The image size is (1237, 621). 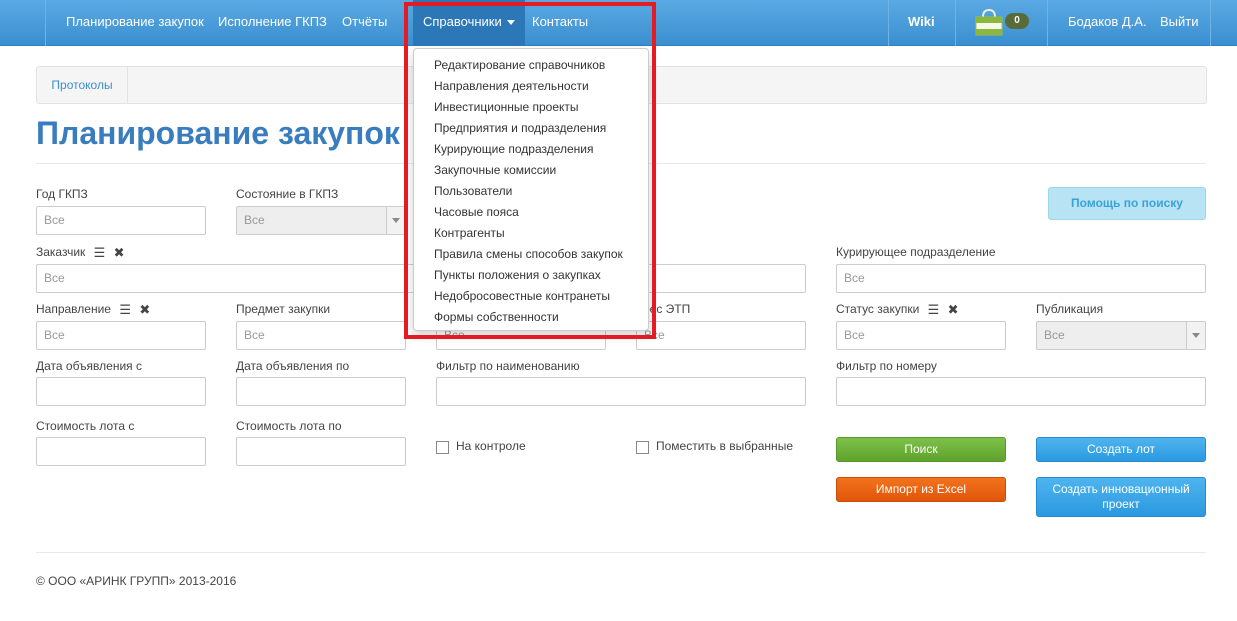 What do you see at coordinates (989, 22) in the screenshot?
I see `shopping-bag-icon` at bounding box center [989, 22].